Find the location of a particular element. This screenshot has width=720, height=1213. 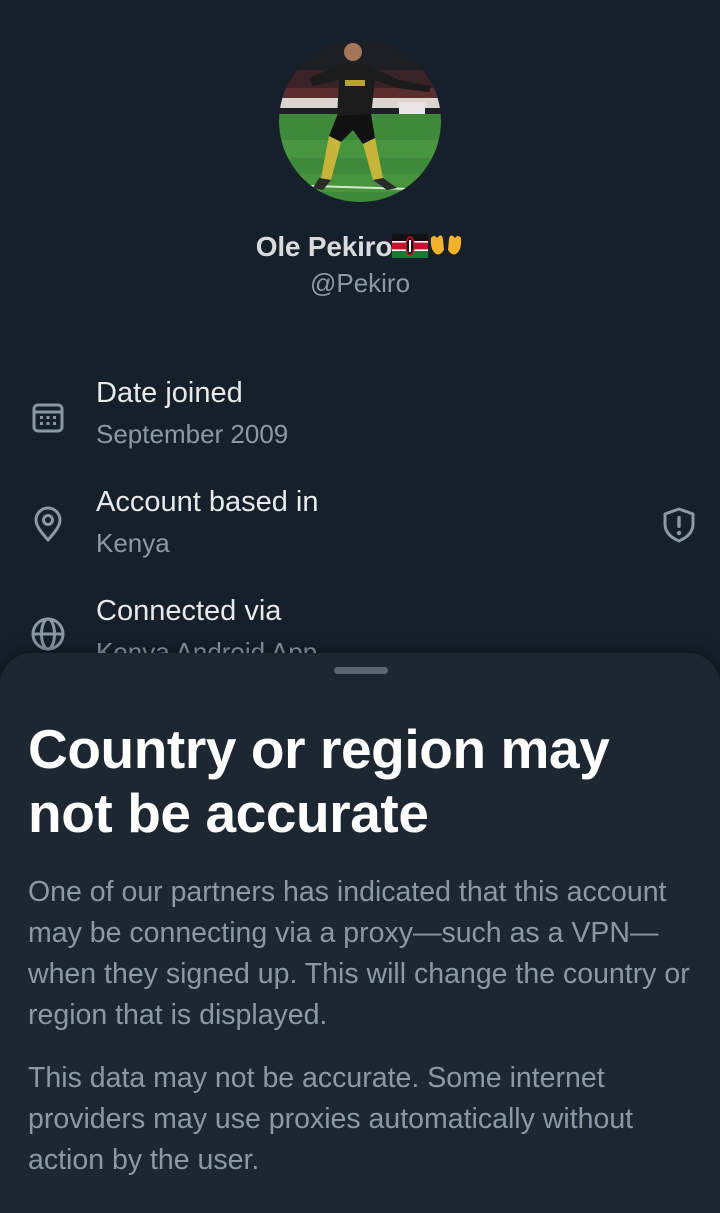

open-hands-emoji is located at coordinates (446, 248).